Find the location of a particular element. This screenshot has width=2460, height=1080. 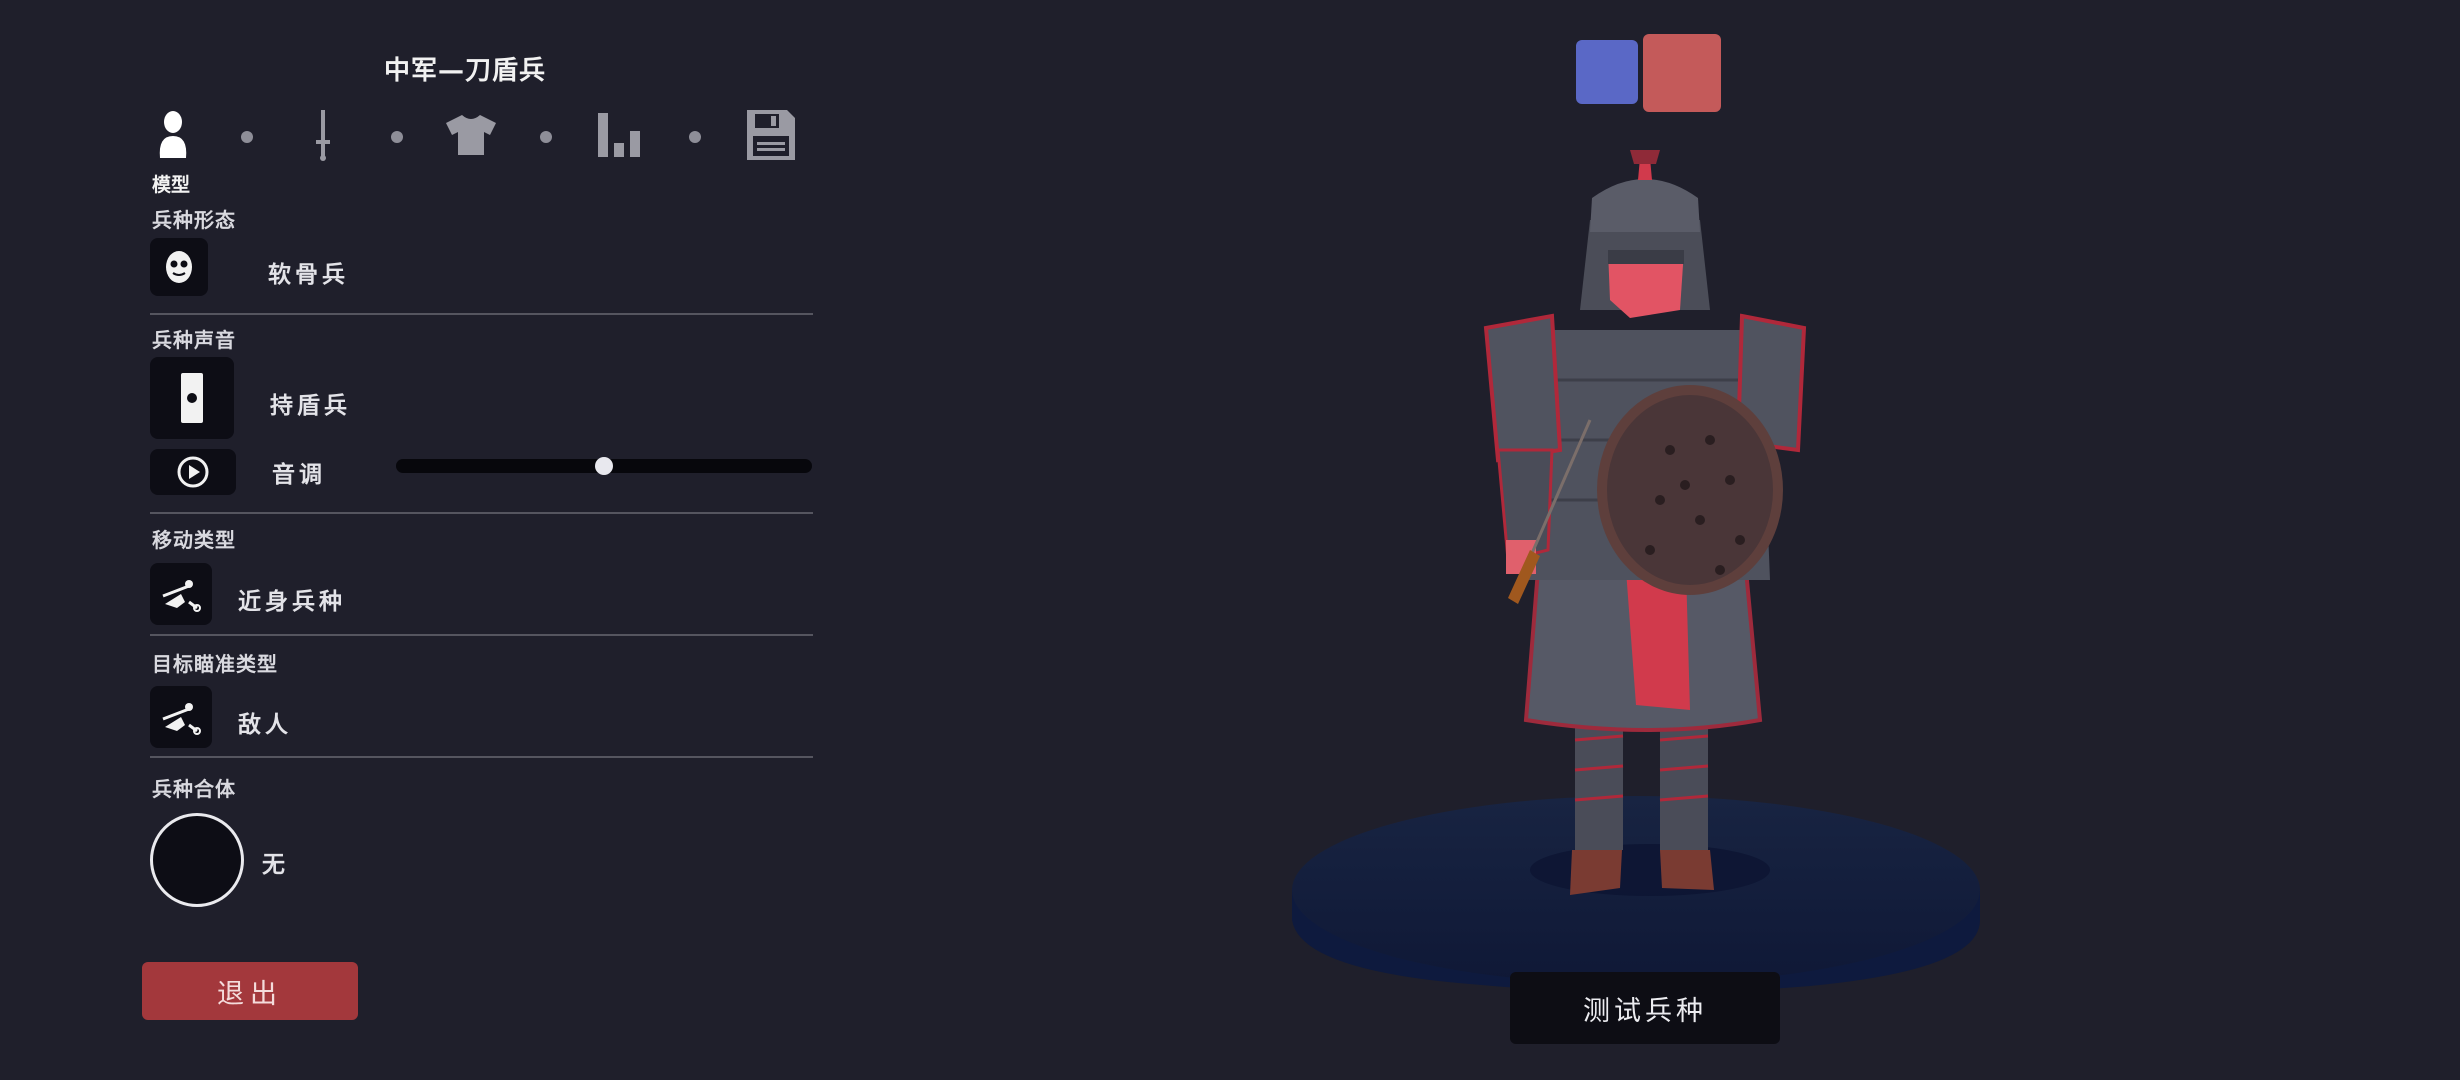

tab-clothing is located at coordinates (471, 135).